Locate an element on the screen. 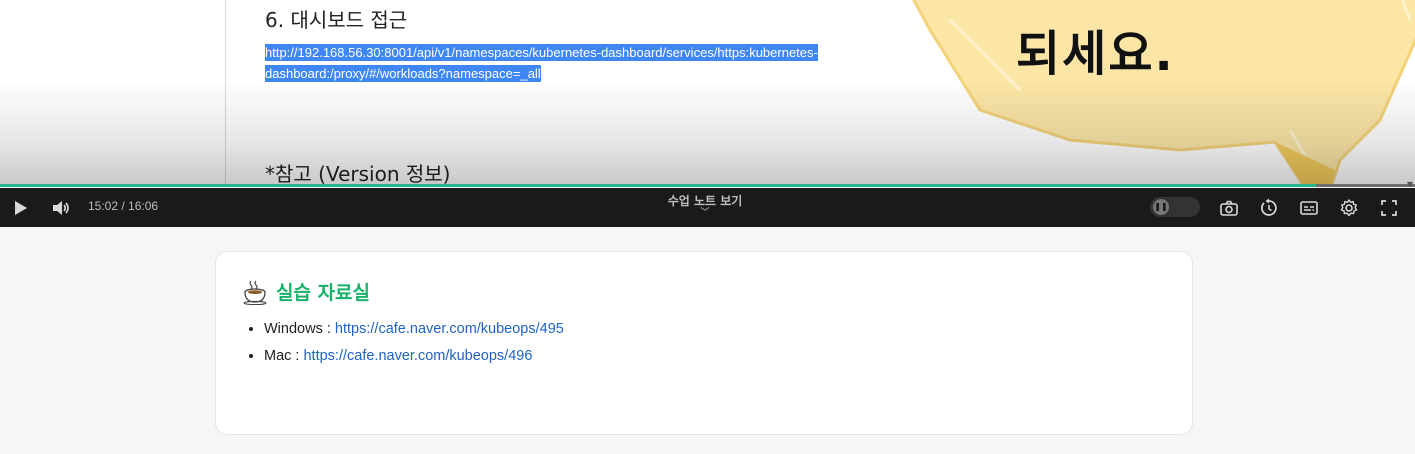 Image resolution: width=1415 pixels, height=454 pixels. player-controls: 15:02 / 16:06 수업 노트 보기 ﹀ ❚❚ is located at coordinates (707, 207).